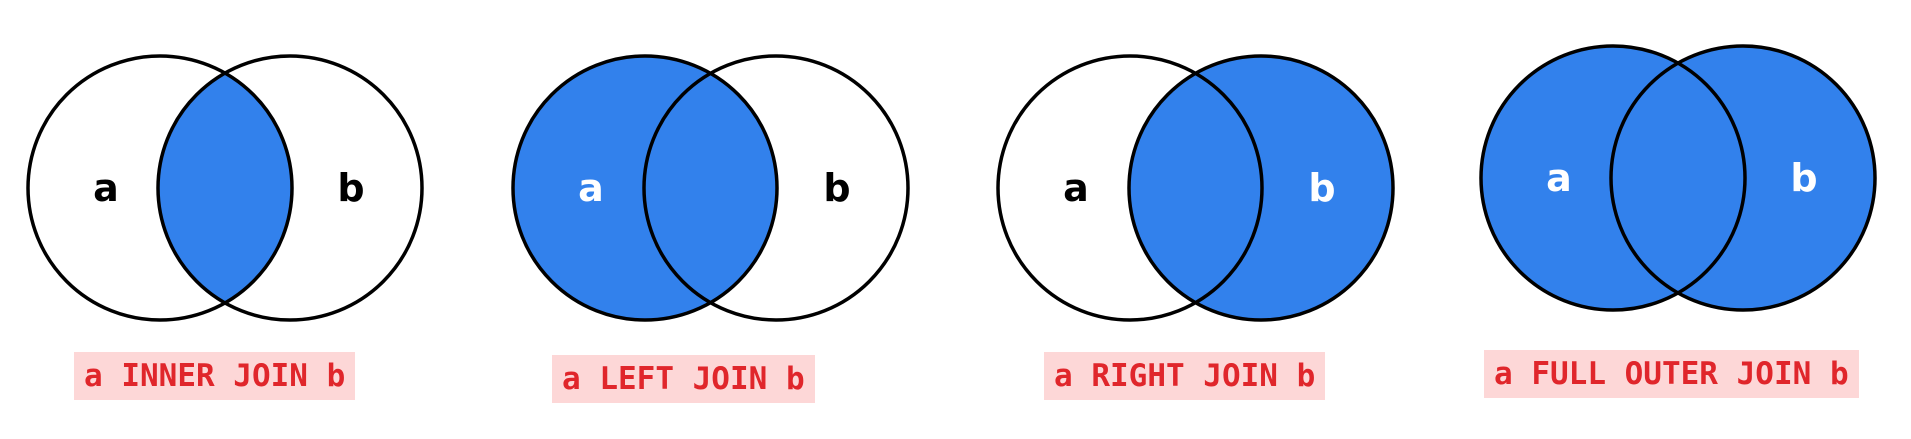 This screenshot has height=439, width=1911. I want to click on venn-left-join: ab, so click(710, 188).